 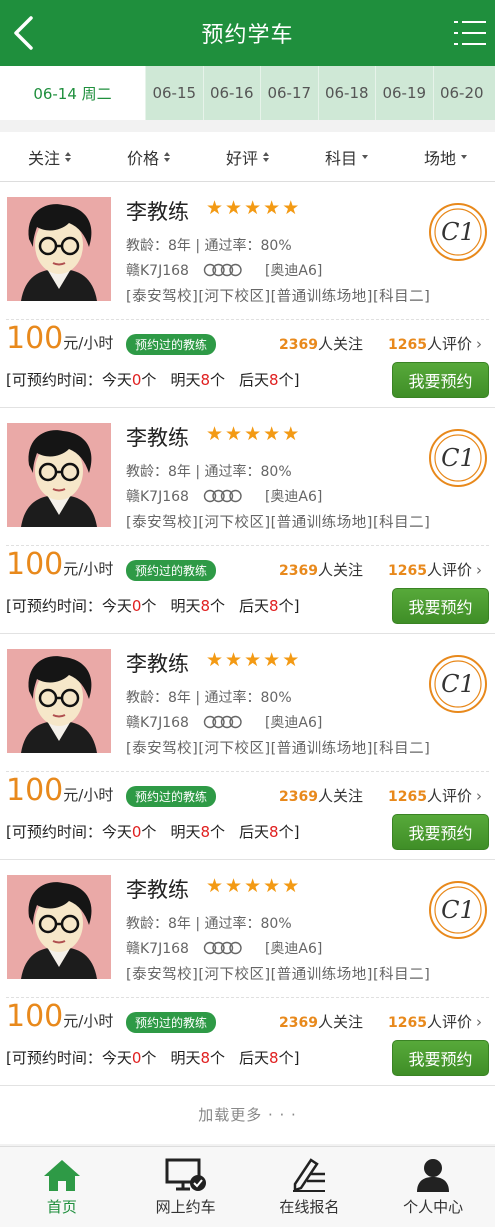 What do you see at coordinates (35, 564) in the screenshot?
I see `price-value: 100` at bounding box center [35, 564].